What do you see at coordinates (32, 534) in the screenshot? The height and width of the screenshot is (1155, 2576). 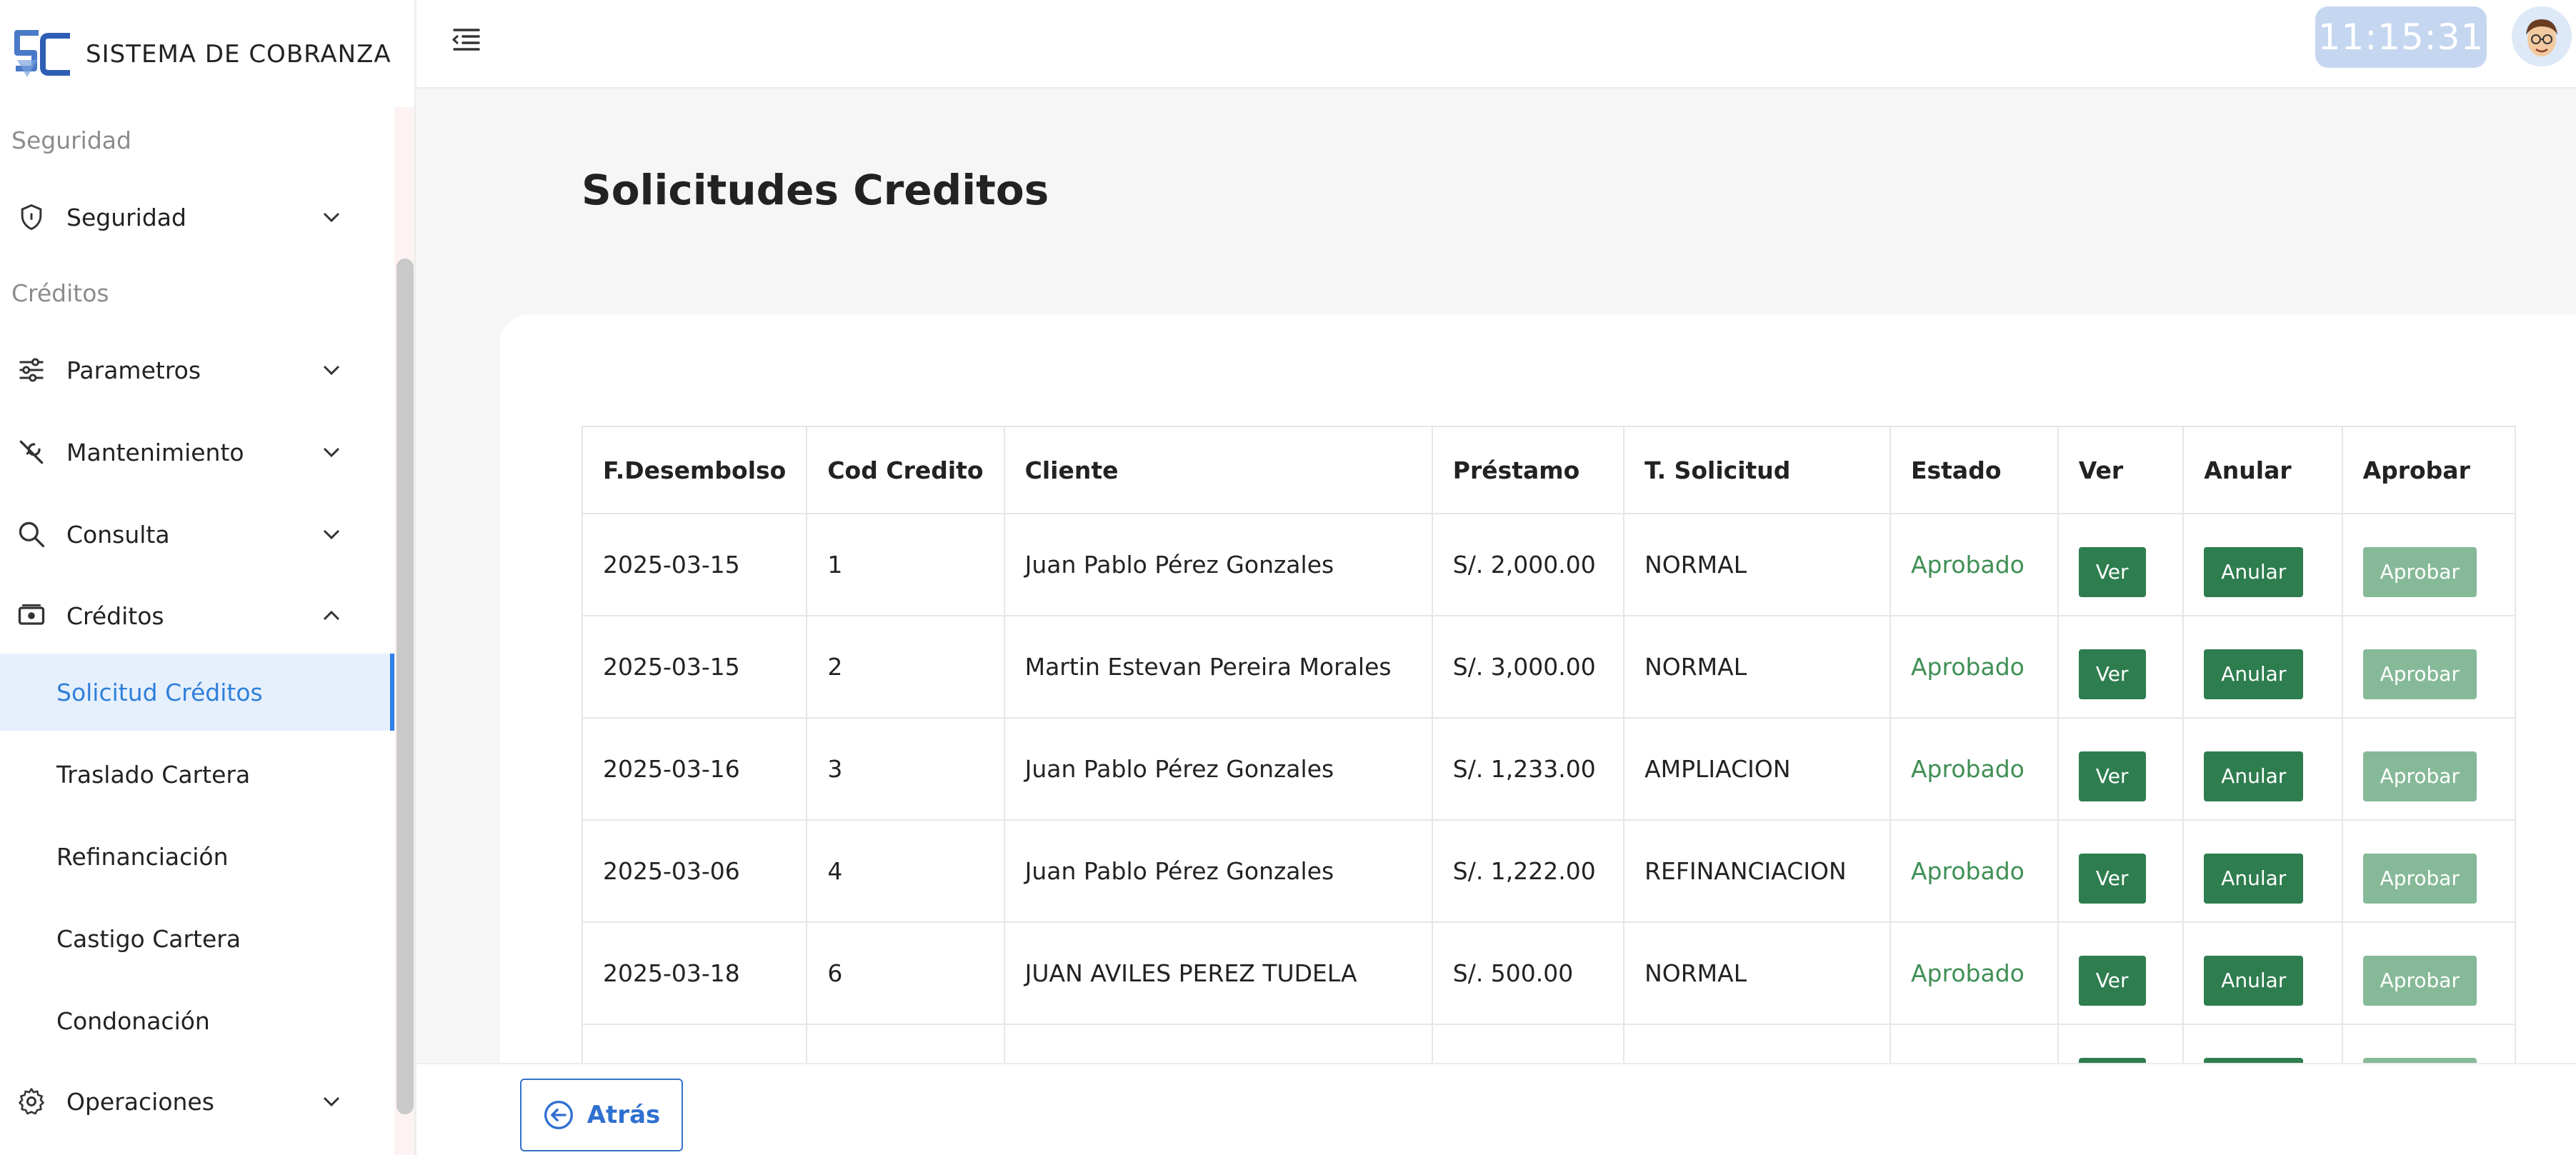 I see `search-icon` at bounding box center [32, 534].